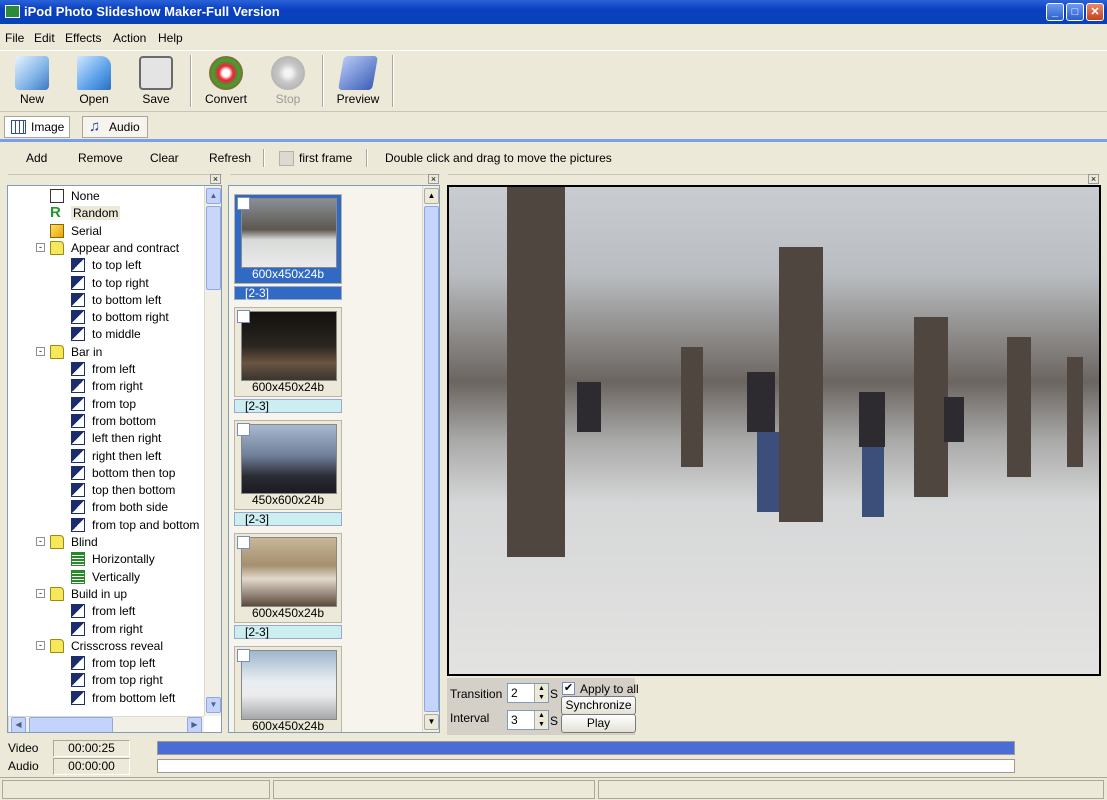 The width and height of the screenshot is (1107, 800). What do you see at coordinates (230, 158) in the screenshot?
I see `refresh-button: Refresh` at bounding box center [230, 158].